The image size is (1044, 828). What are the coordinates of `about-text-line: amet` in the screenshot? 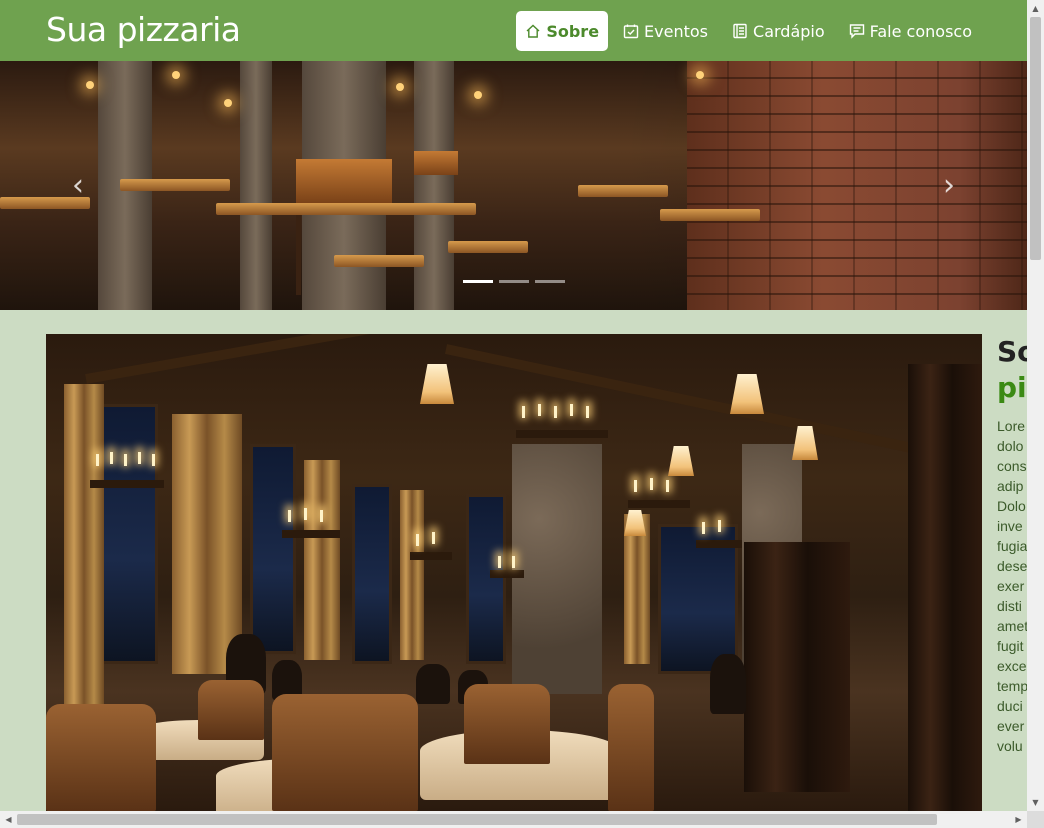 It's located at (1012, 626).